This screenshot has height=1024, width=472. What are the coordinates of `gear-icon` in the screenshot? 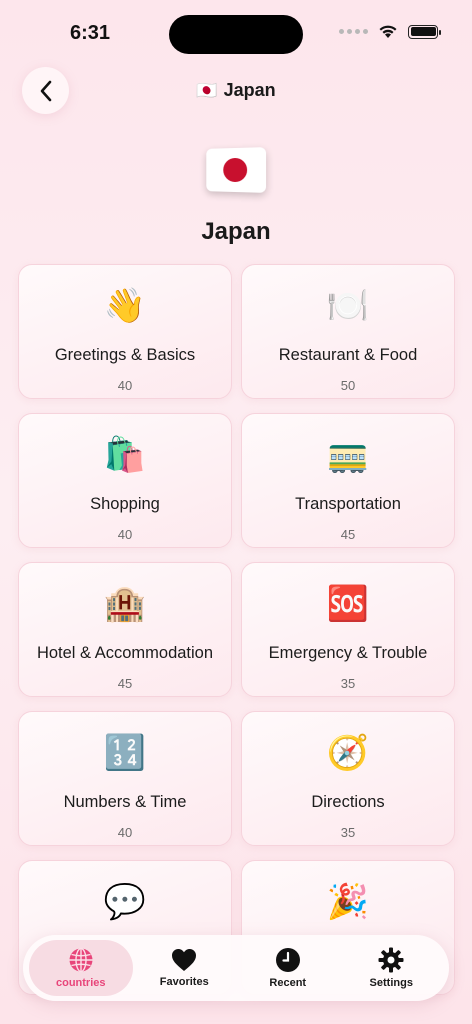 It's located at (391, 960).